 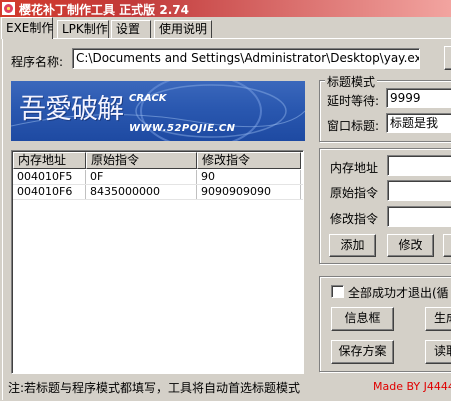 I want to click on edit-button: 修改, so click(x=410, y=245).